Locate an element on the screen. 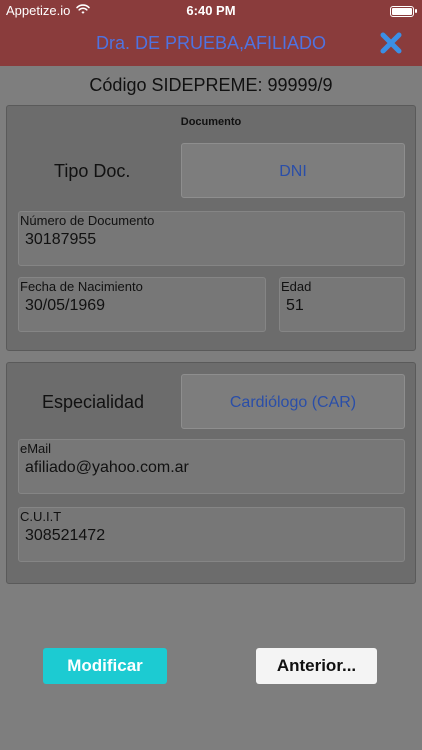 Image resolution: width=422 pixels, height=750 pixels. navigation-bar: Dra. DE PRUEBA,AFILIADO is located at coordinates (211, 44).